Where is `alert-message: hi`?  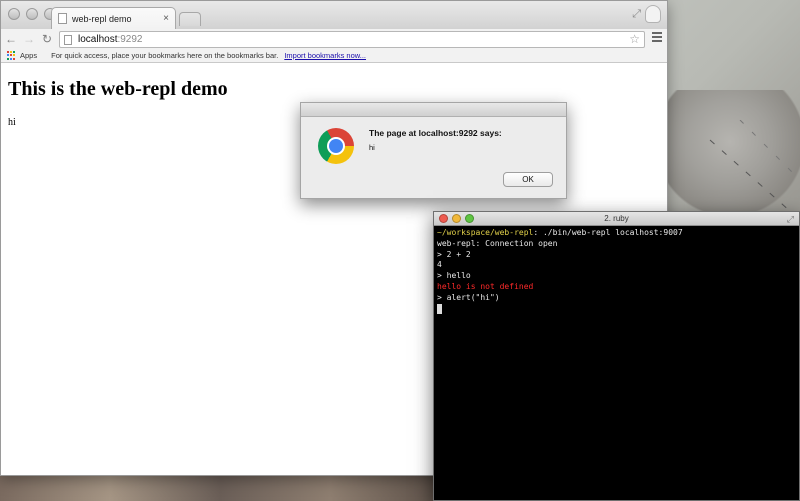
alert-message: hi is located at coordinates (372, 147).